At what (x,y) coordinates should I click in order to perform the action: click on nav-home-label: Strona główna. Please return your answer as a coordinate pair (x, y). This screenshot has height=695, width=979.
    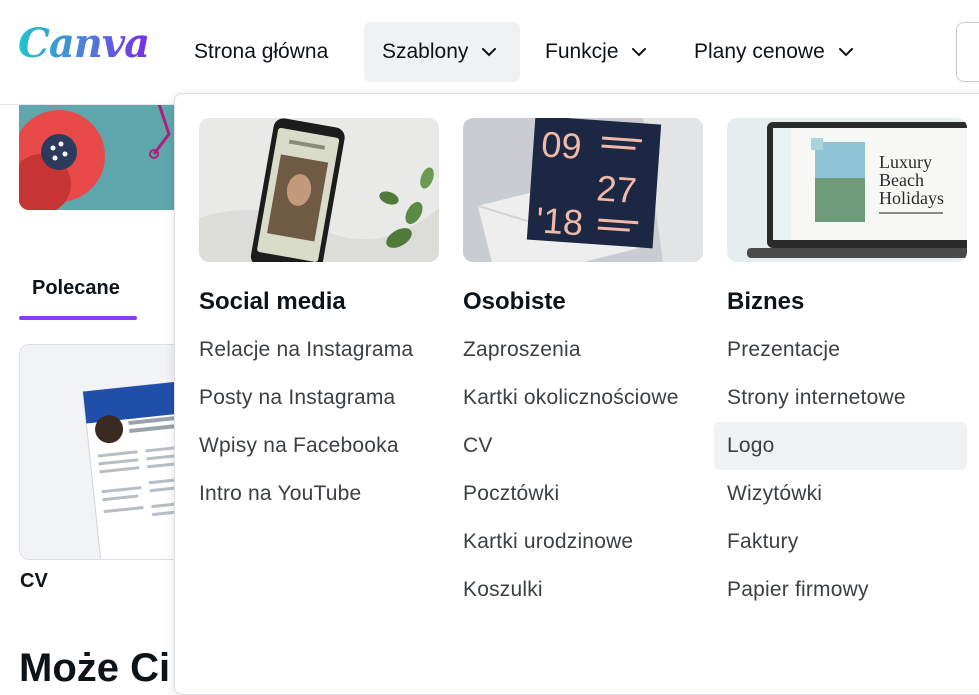
    Looking at the image, I should click on (261, 51).